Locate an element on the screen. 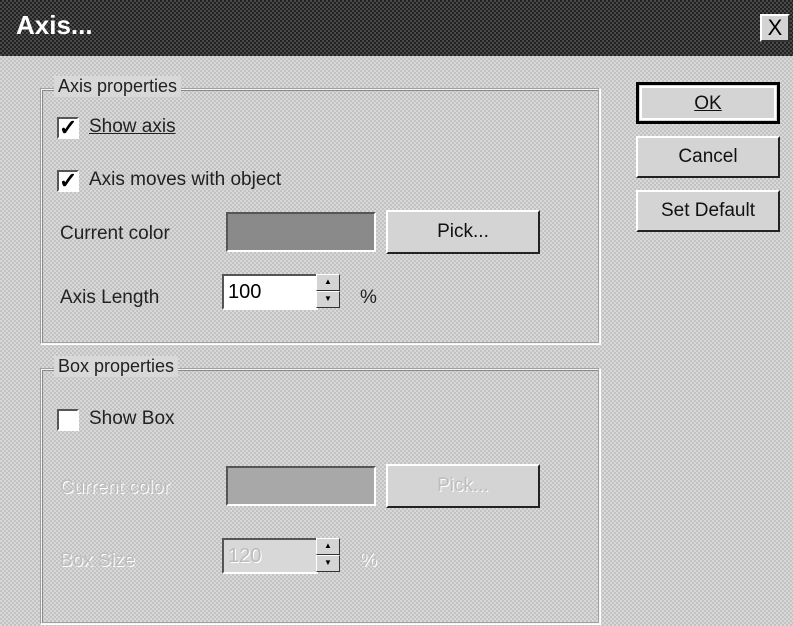 This screenshot has height=626, width=793. box-size-label: Box Size is located at coordinates (97, 560).